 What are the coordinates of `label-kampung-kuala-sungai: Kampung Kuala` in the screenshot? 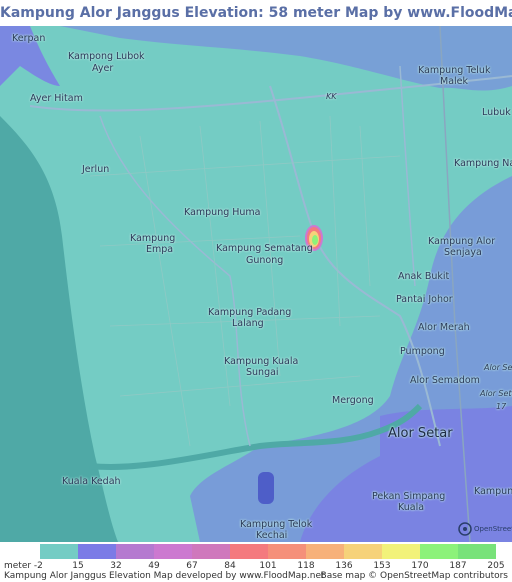 It's located at (261, 361).